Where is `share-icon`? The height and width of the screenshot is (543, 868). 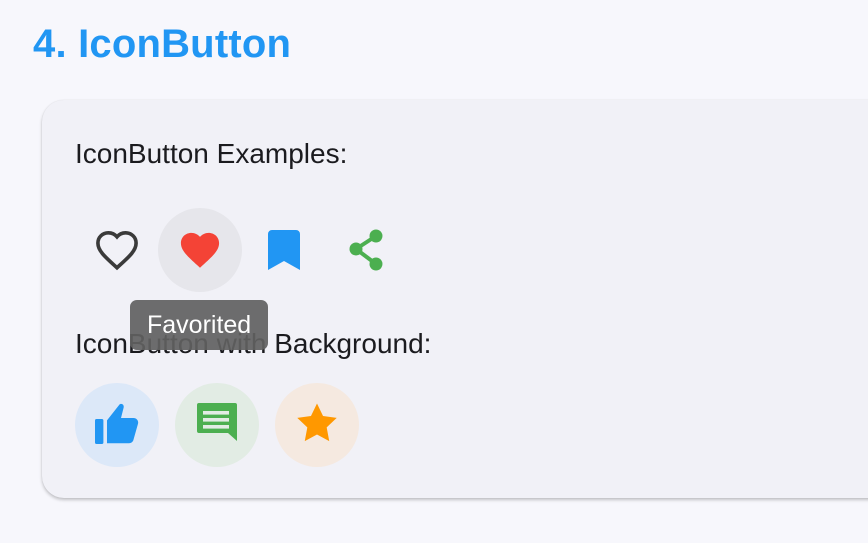 share-icon is located at coordinates (367, 250).